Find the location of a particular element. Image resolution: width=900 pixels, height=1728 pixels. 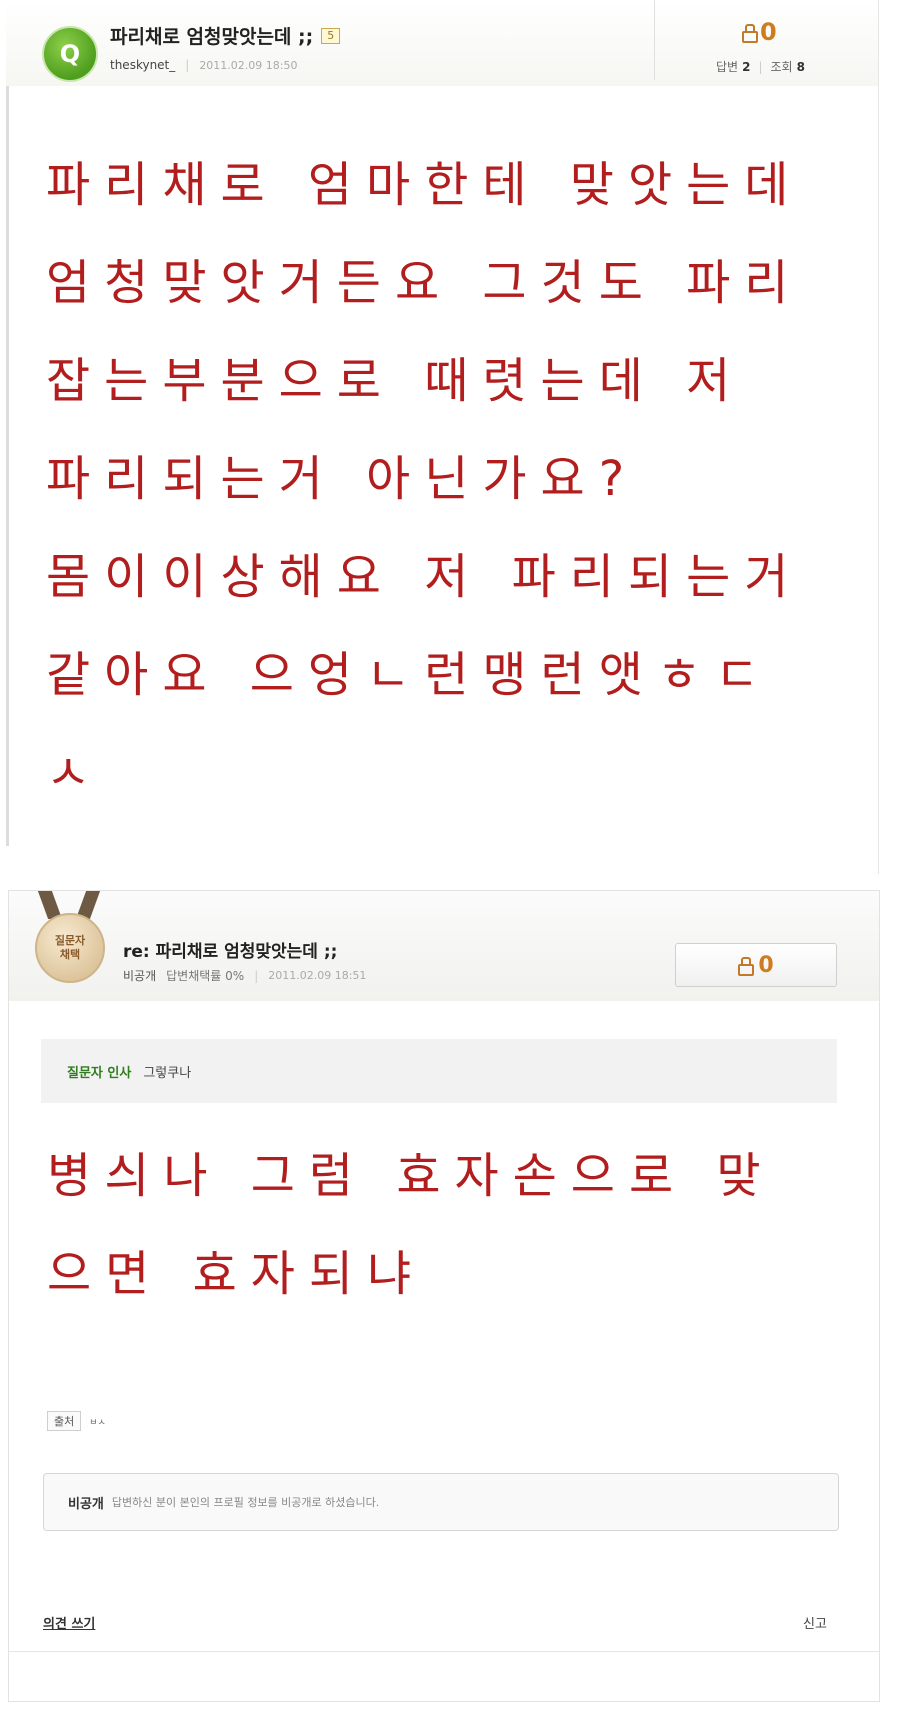

privacy-label: 비공개 is located at coordinates (86, 1504).